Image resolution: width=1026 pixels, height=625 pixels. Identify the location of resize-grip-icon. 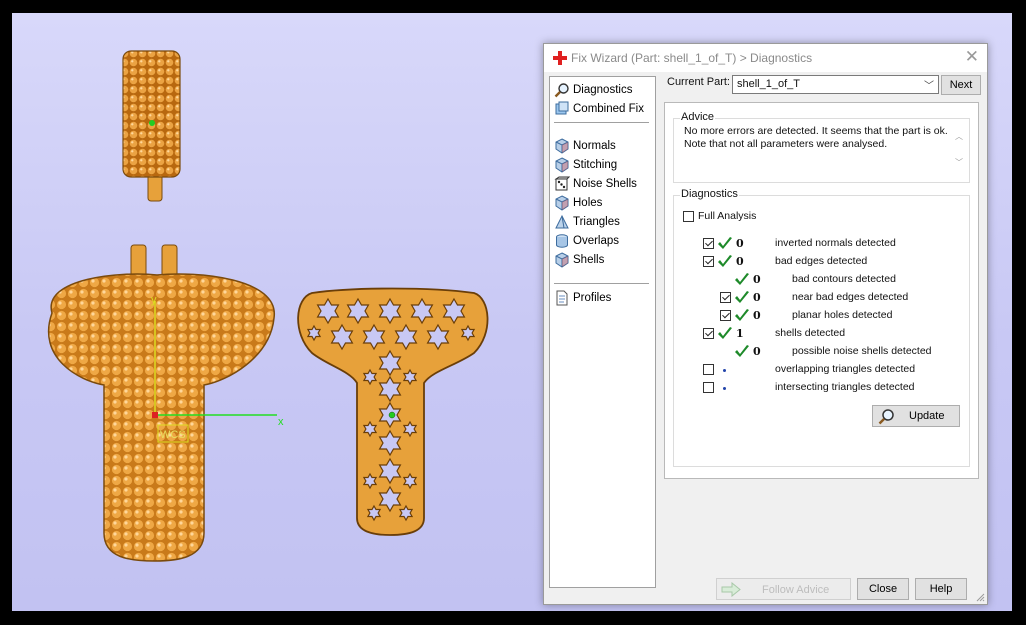
(980, 597).